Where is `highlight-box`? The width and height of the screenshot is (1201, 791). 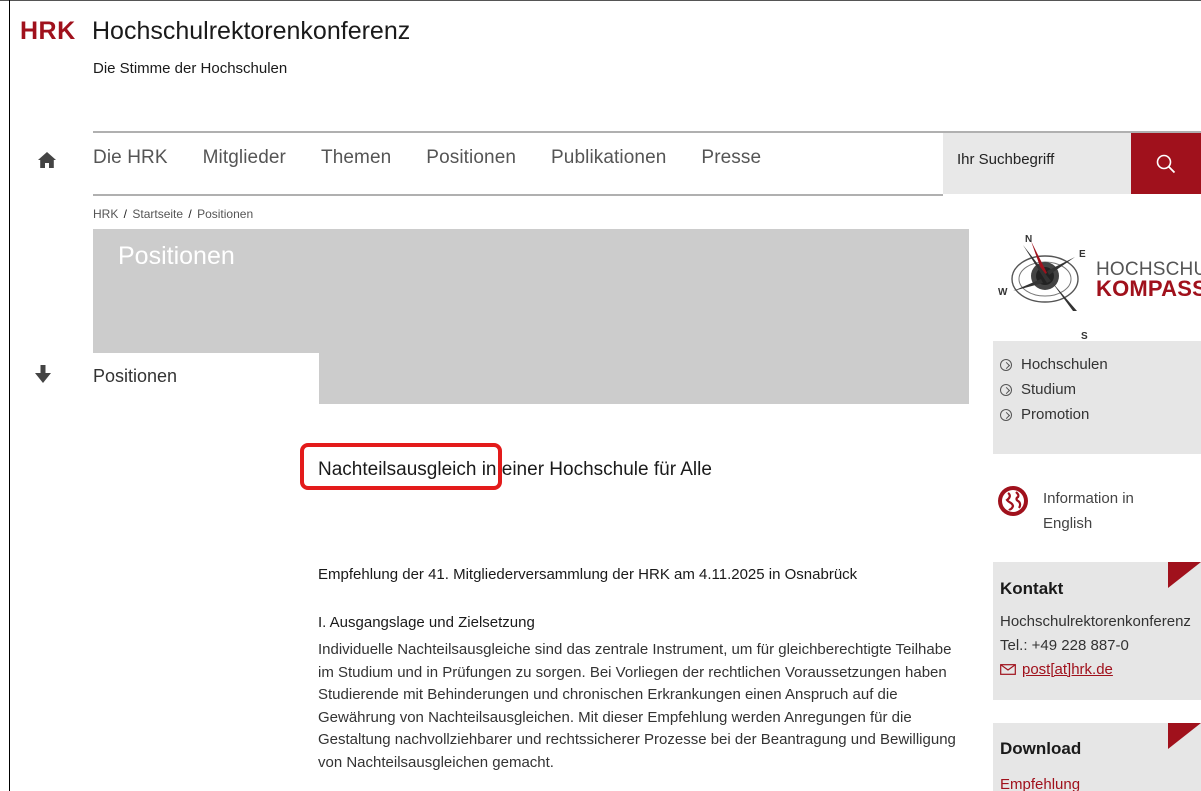 highlight-box is located at coordinates (401, 466).